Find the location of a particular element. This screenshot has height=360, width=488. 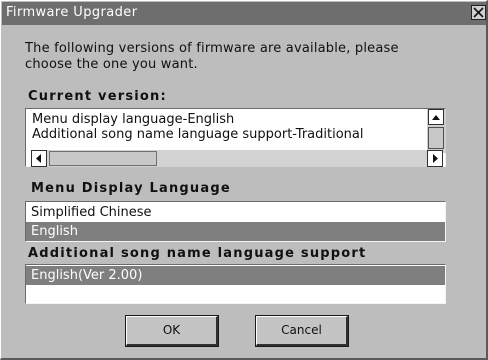

scroll-up-button is located at coordinates (436, 117).